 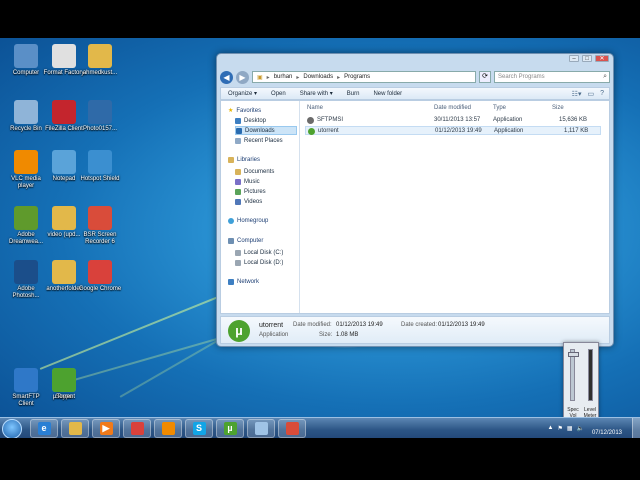 I want to click on address-bar: ▣ ▸ burhan ▸ Downloads ▸ Programs, so click(x=364, y=77).